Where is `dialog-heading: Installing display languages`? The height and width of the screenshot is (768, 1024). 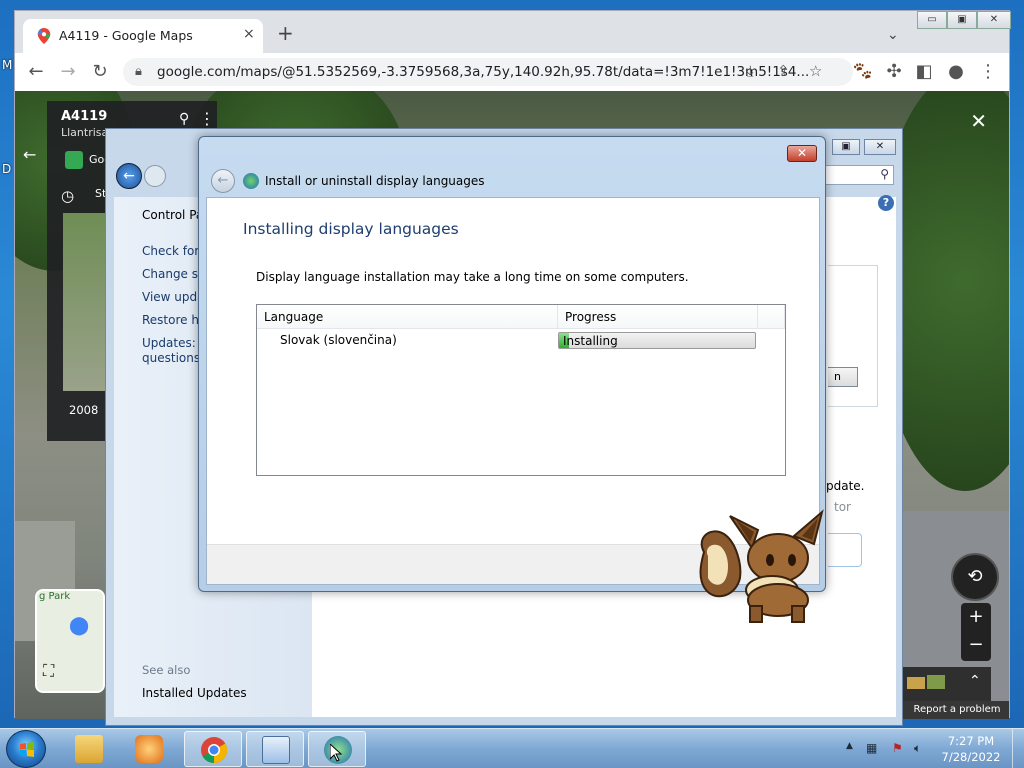
dialog-heading: Installing display languages is located at coordinates (351, 229).